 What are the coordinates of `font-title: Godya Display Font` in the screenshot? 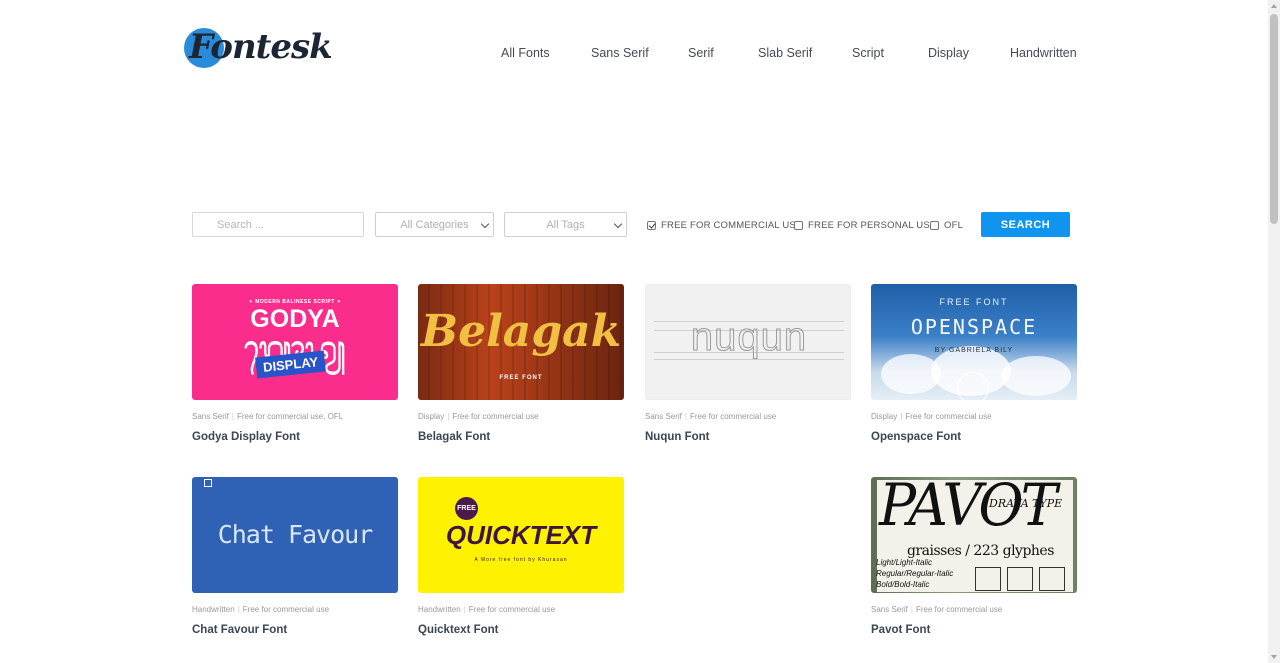 It's located at (246, 437).